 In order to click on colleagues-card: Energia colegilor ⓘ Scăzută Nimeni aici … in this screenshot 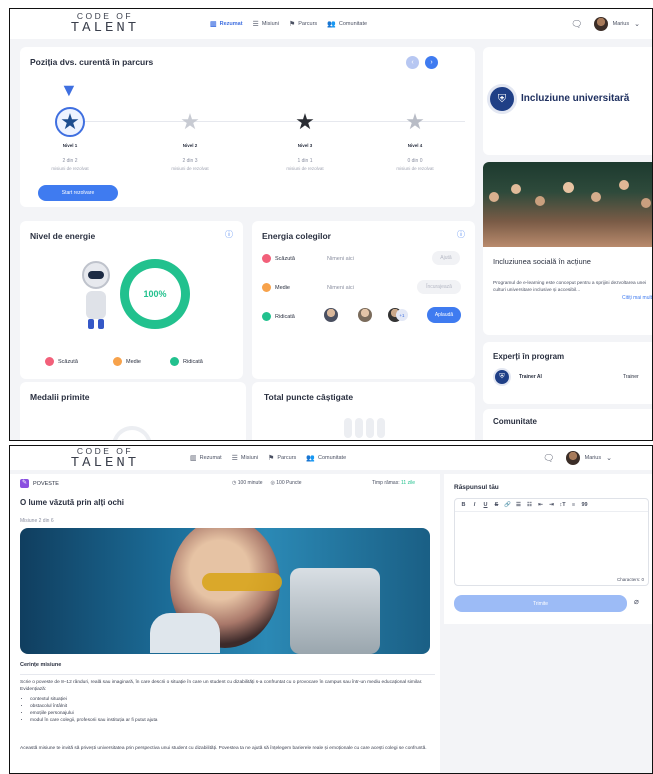, I will do `click(363, 300)`.